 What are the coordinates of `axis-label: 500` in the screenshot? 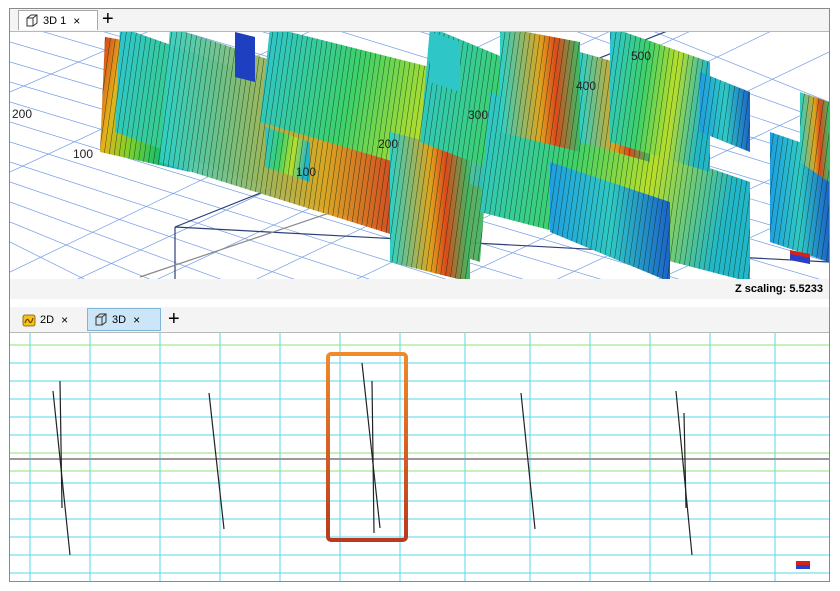 It's located at (641, 56).